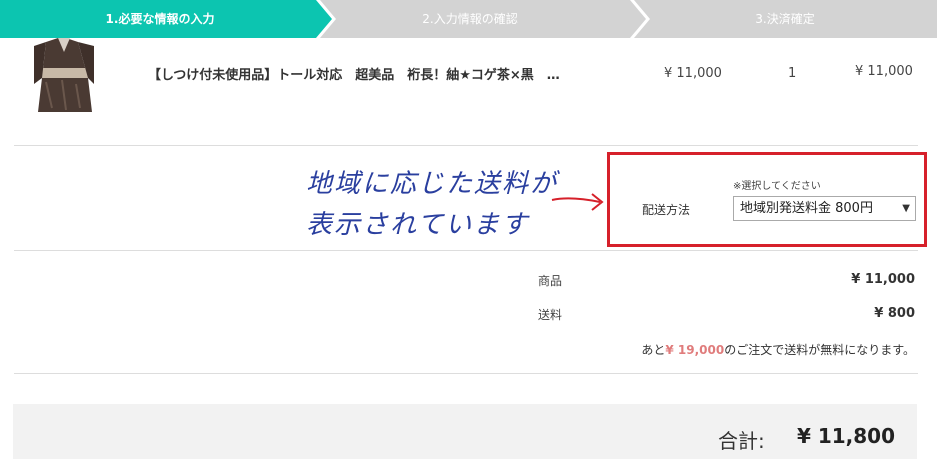 The width and height of the screenshot is (937, 459). What do you see at coordinates (693, 73) in the screenshot?
I see `product-price: ¥ 11,000` at bounding box center [693, 73].